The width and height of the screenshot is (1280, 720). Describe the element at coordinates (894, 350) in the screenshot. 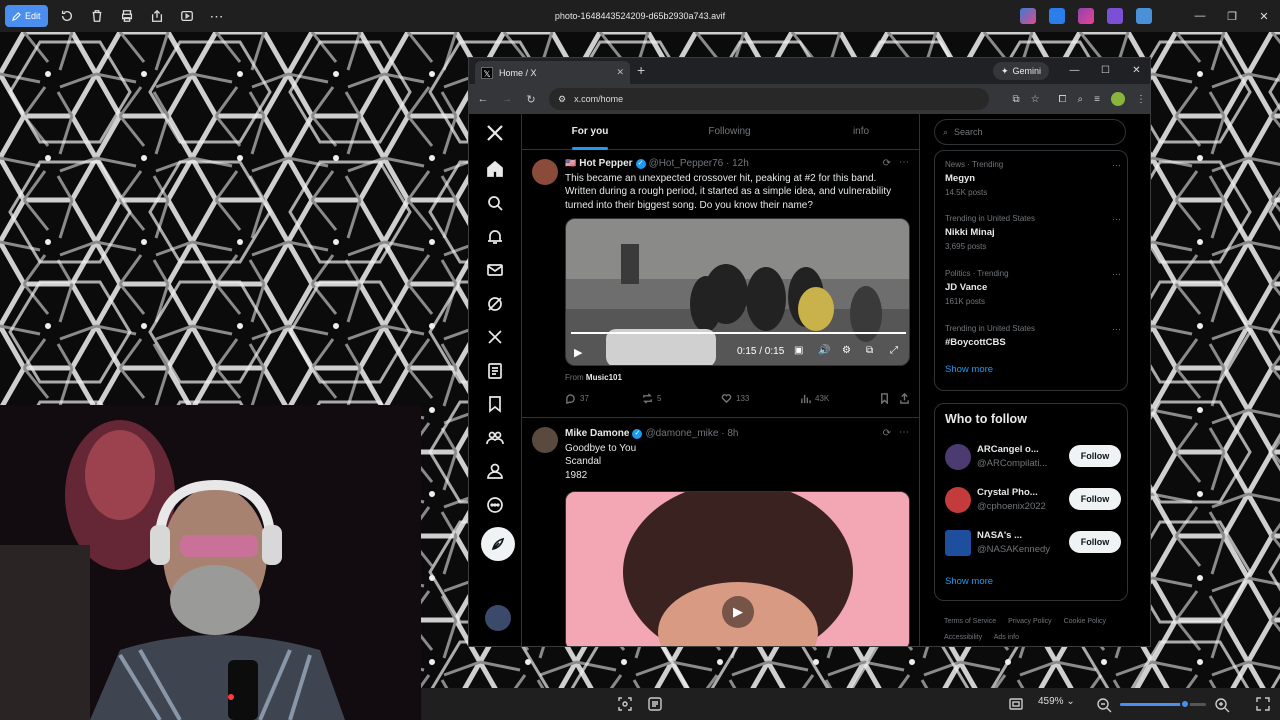

I see `fullscreen-icon: ⤢` at that location.